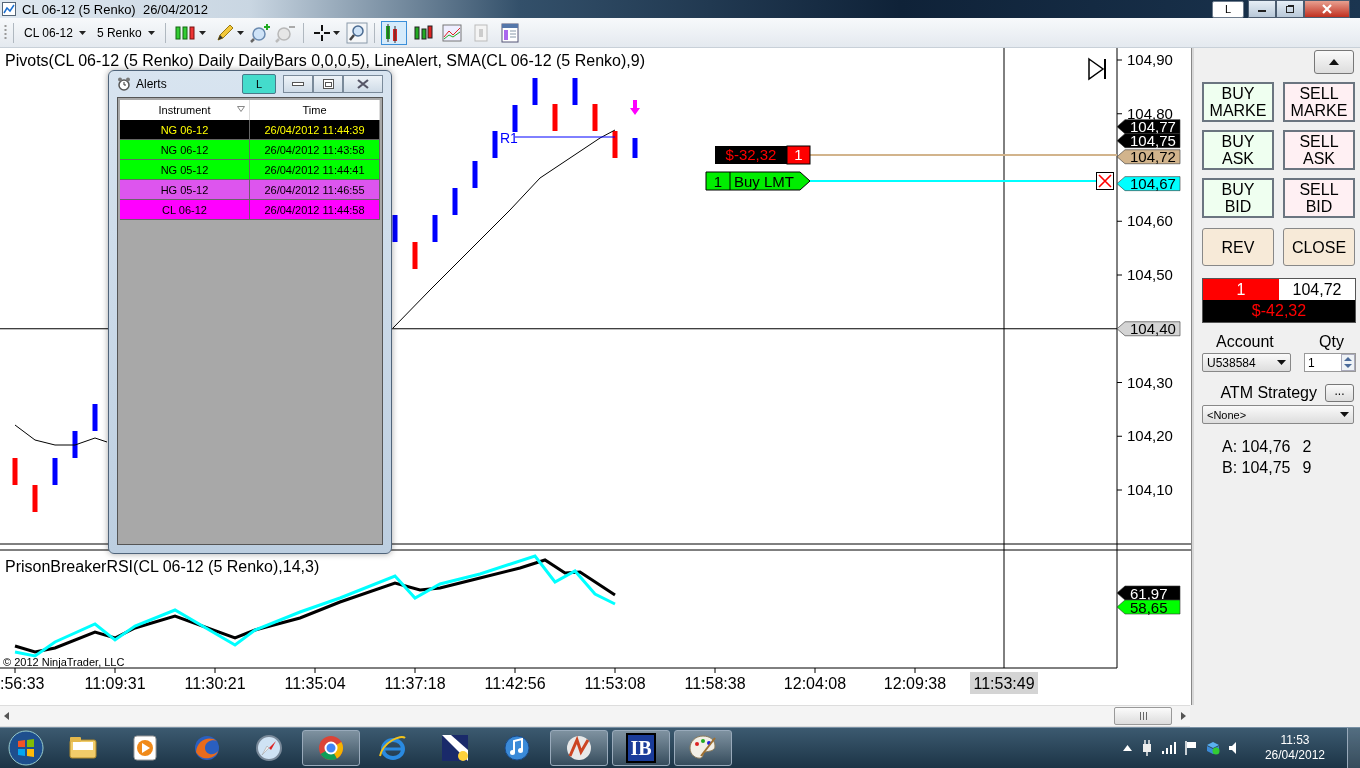  What do you see at coordinates (250, 130) in the screenshot?
I see `table-row: NG 06-12 26/04/2012 11:44:39` at bounding box center [250, 130].